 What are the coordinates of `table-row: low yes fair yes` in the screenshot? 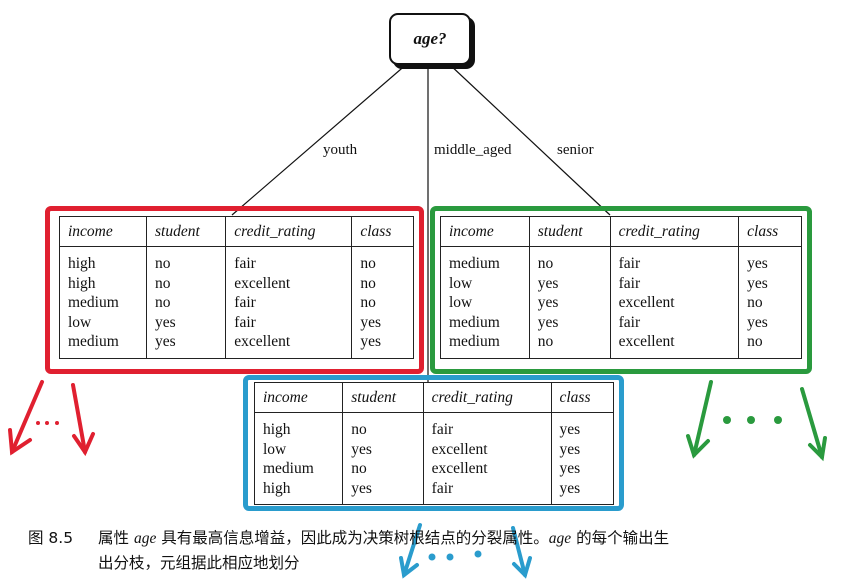 It's located at (621, 283).